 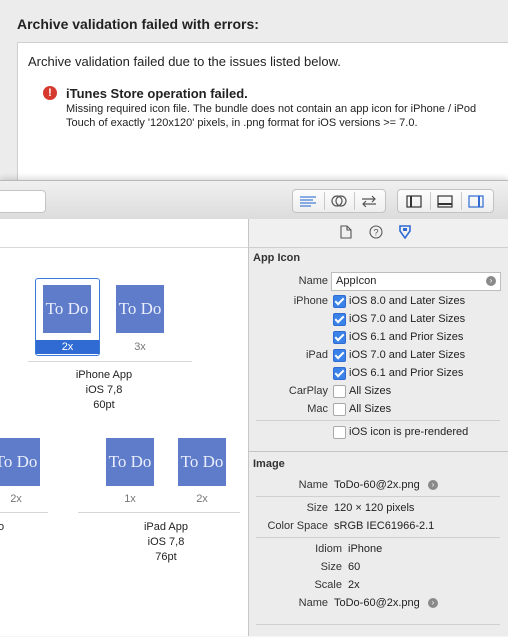 What do you see at coordinates (409, 432) in the screenshot?
I see `prerendered-label: iOS icon is pre-rendered` at bounding box center [409, 432].